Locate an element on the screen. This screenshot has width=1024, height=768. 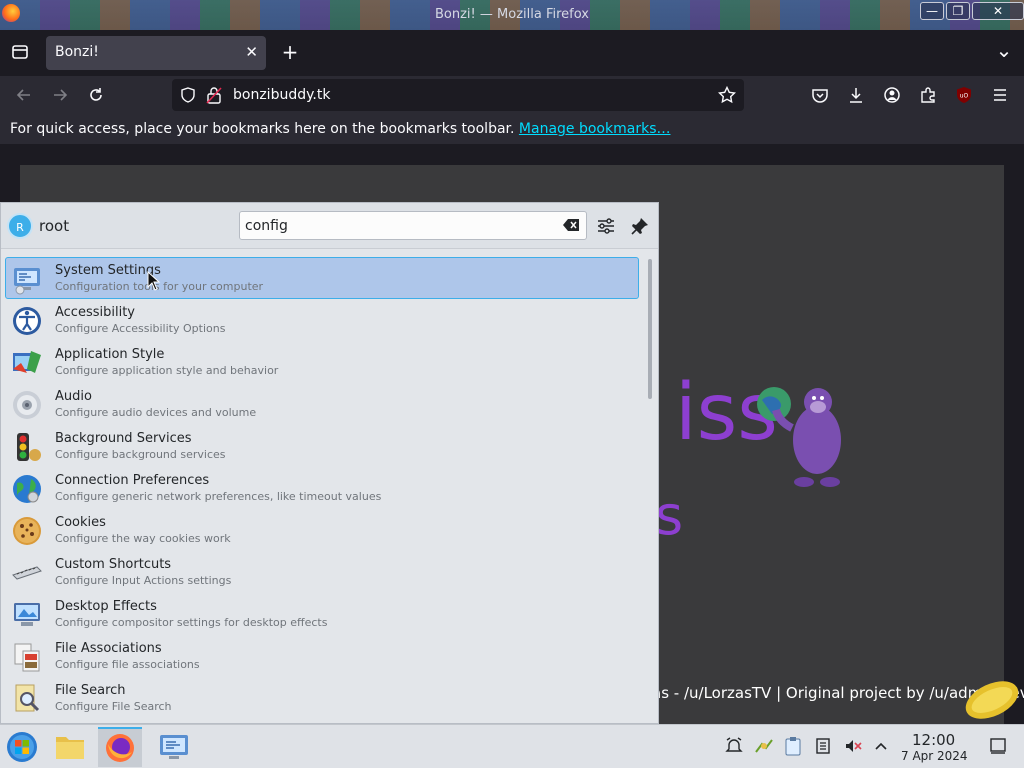
pin-icon is located at coordinates (640, 226).